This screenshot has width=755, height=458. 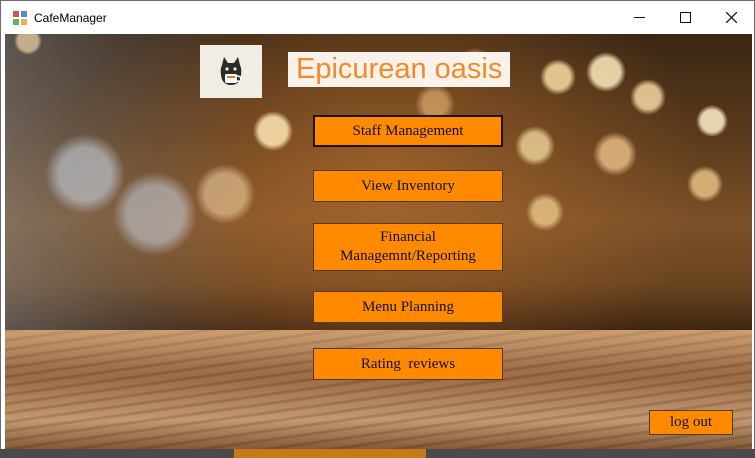 I want to click on app-icon, so click(x=20, y=17).